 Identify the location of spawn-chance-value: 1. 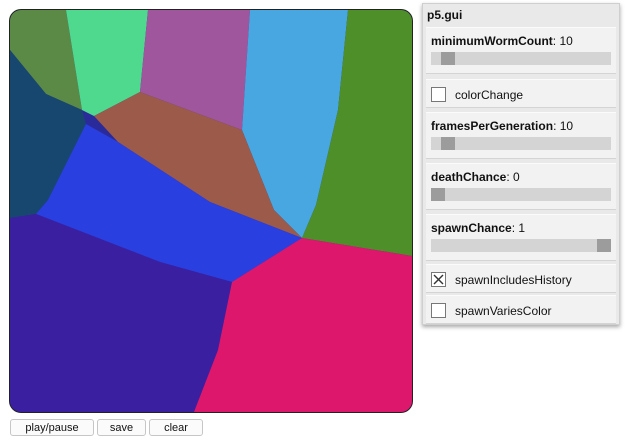
(522, 228).